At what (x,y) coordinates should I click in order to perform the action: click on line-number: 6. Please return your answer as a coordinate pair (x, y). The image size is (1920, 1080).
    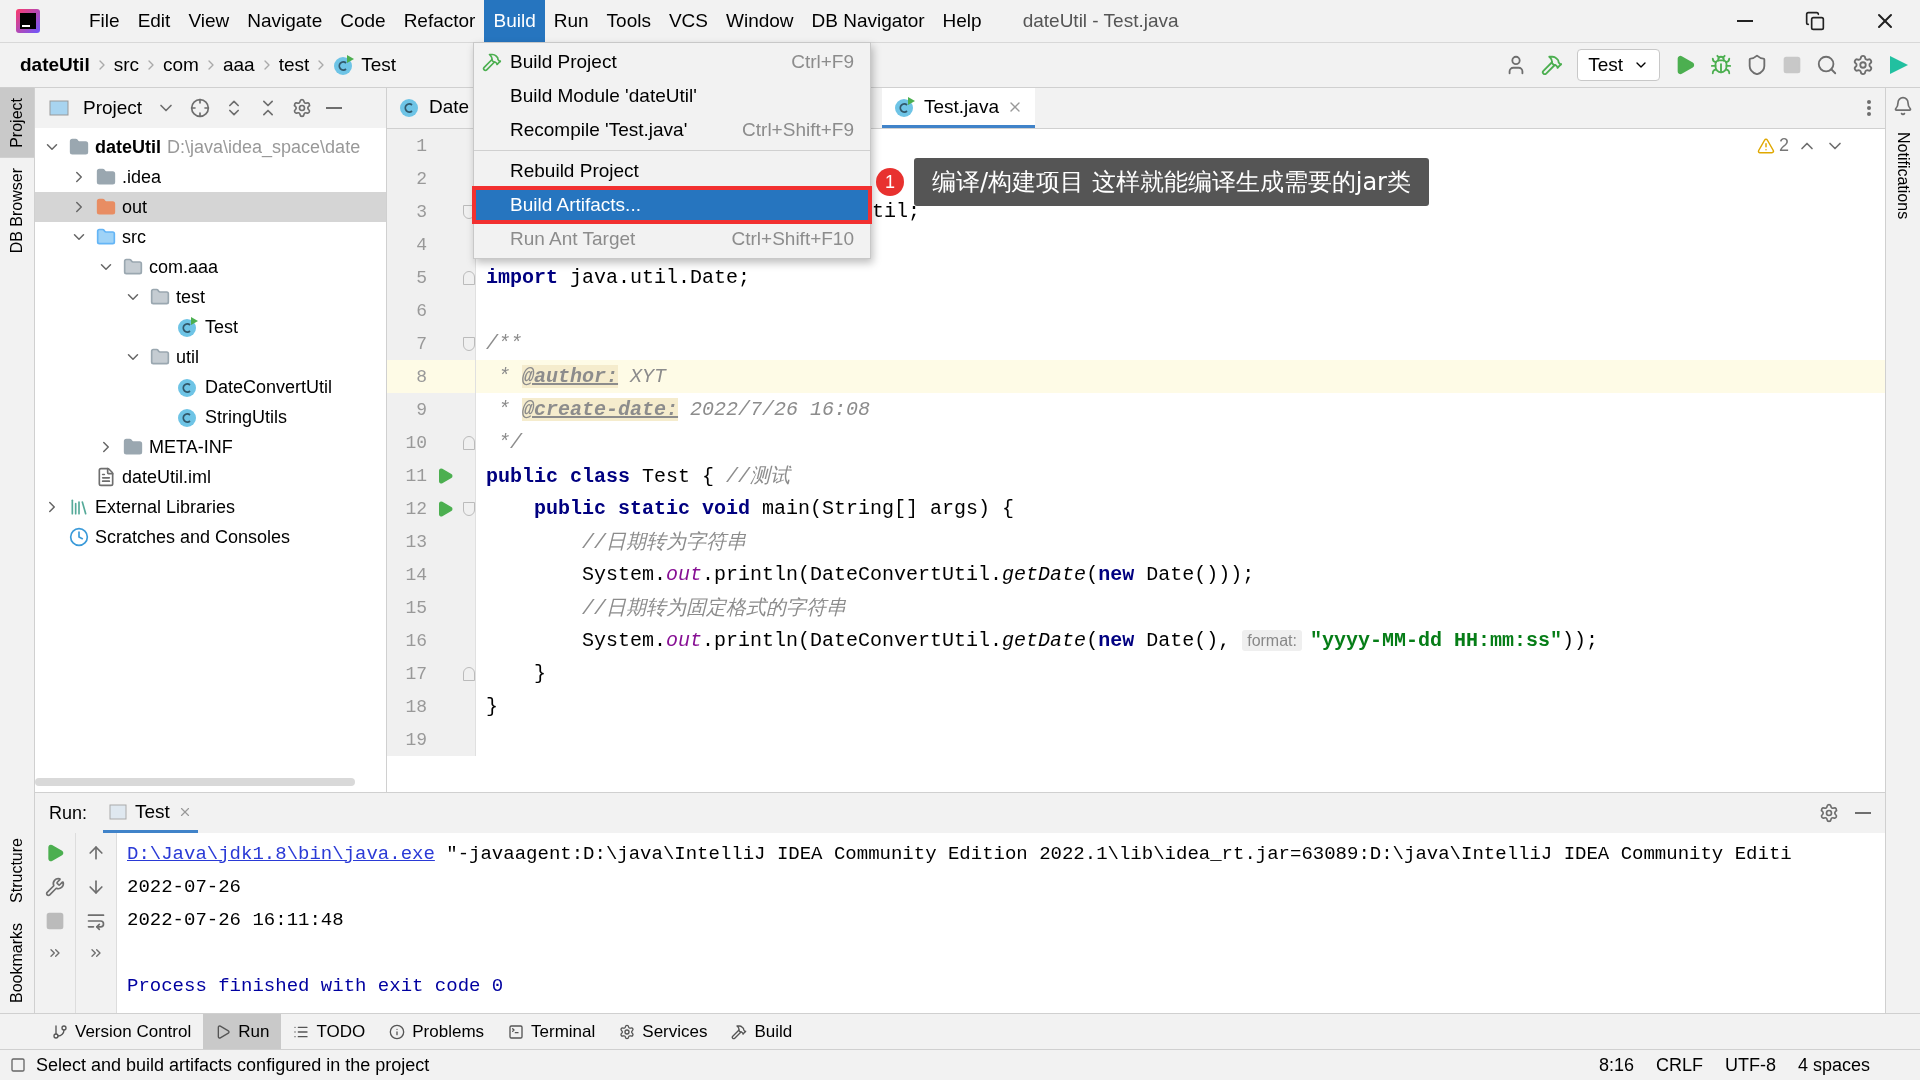
    Looking at the image, I should click on (421, 310).